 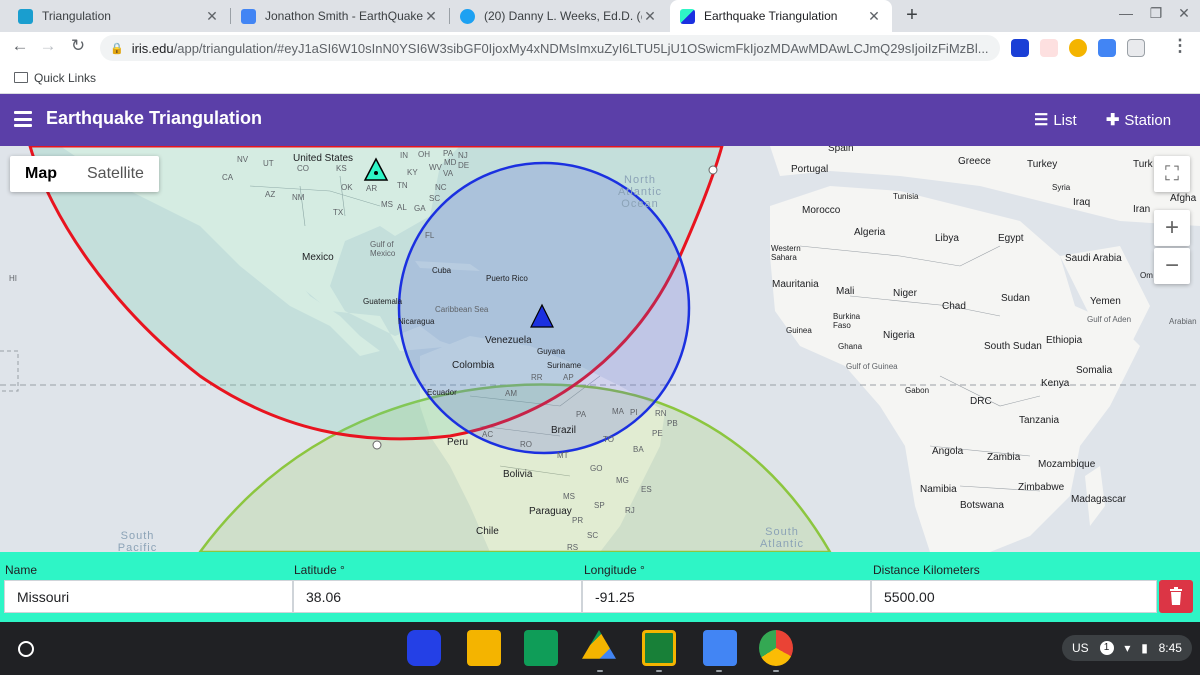 I want to click on label-ecuador: Ecuador, so click(x=442, y=392).